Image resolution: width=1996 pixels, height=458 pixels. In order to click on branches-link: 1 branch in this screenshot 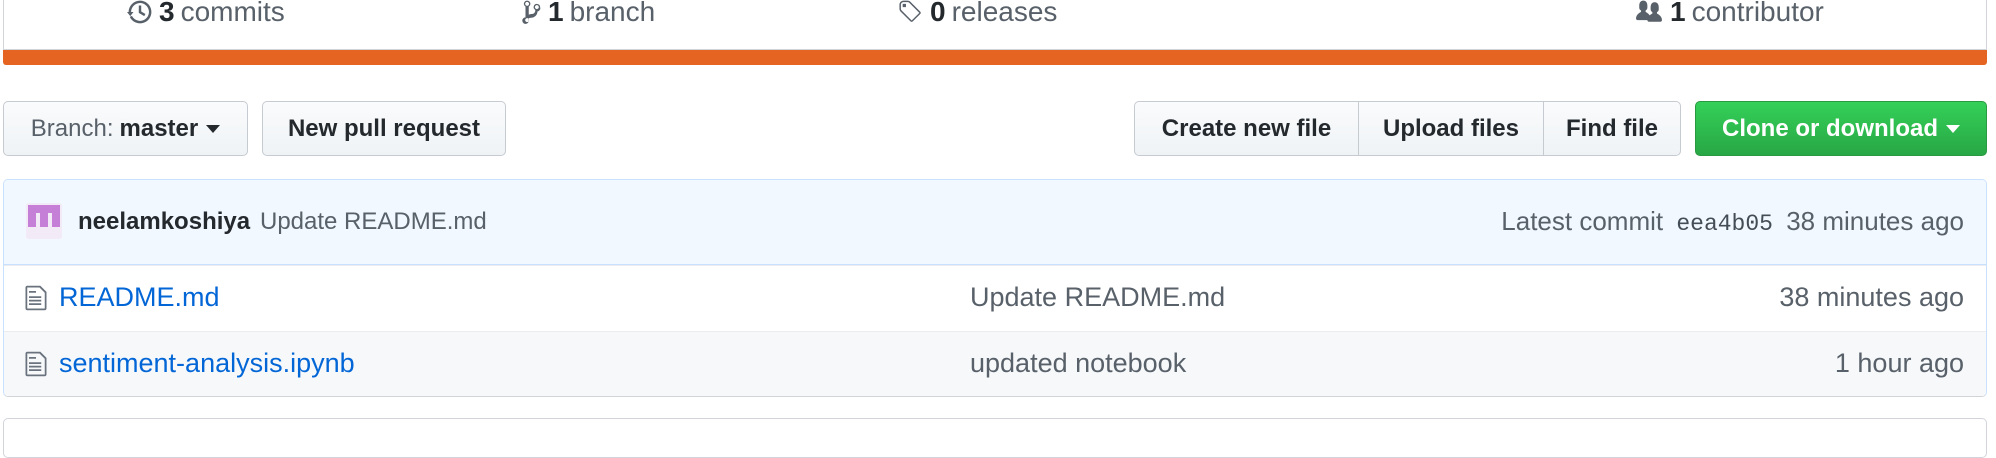, I will do `click(588, 15)`.